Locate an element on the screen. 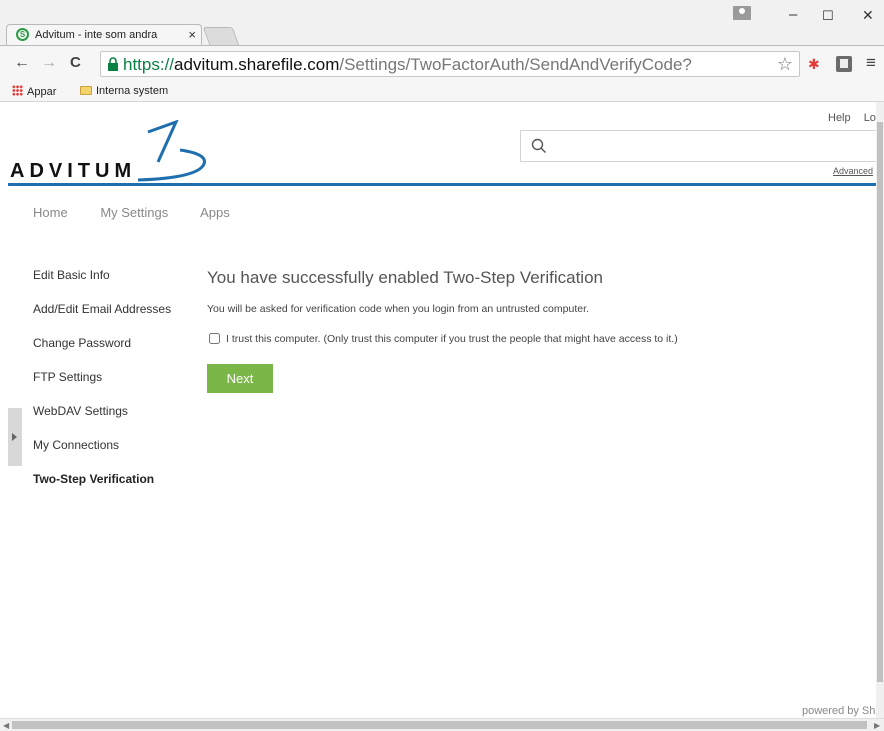  tab-close-icon: × is located at coordinates (192, 34).